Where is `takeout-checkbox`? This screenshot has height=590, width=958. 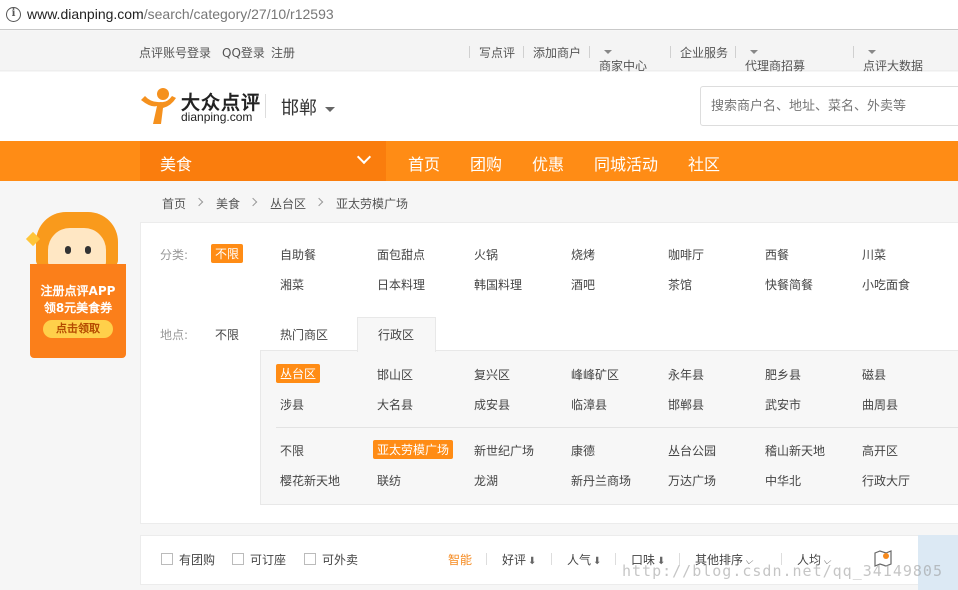 takeout-checkbox is located at coordinates (310, 559).